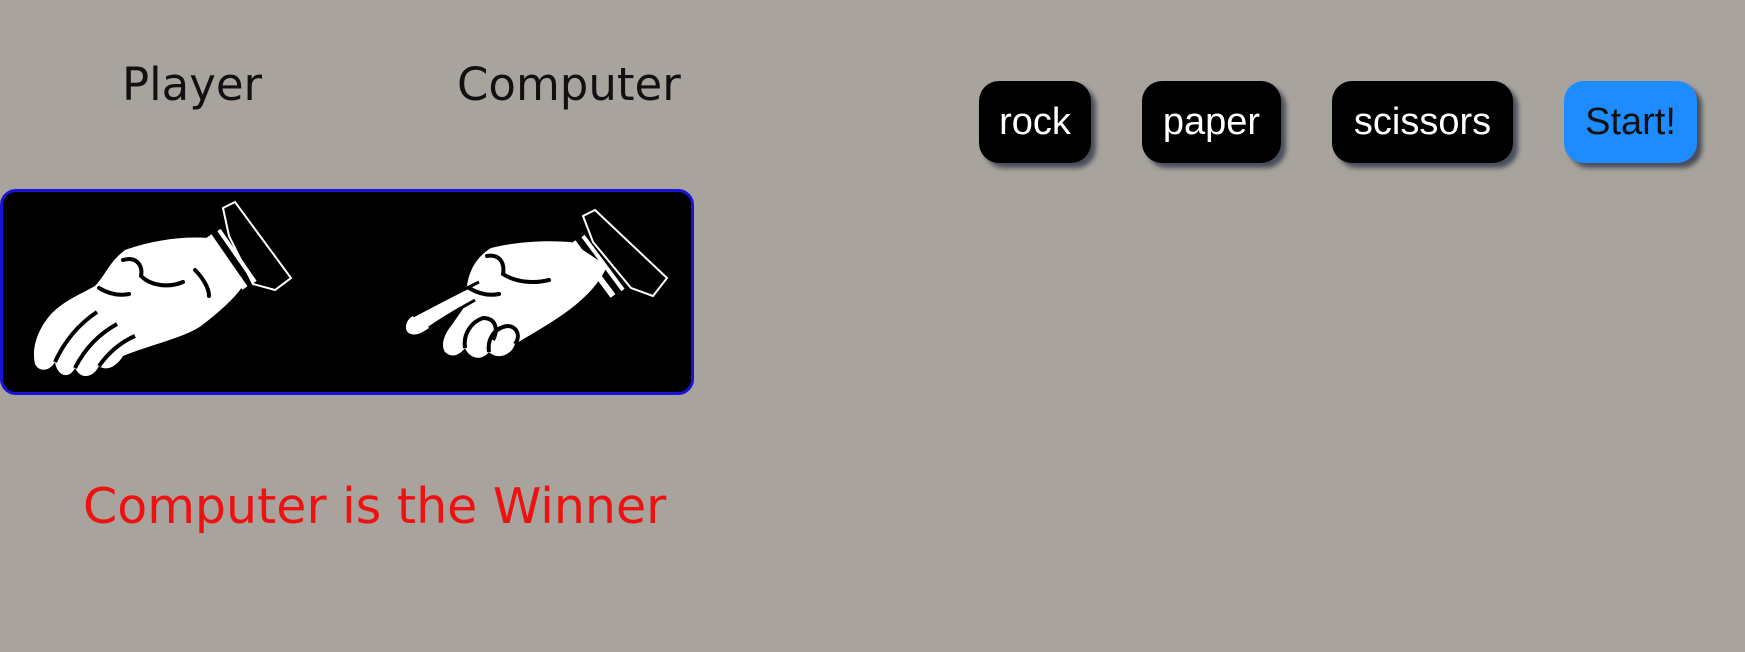 The width and height of the screenshot is (1745, 652). Describe the element at coordinates (375, 506) in the screenshot. I see `result-message: Computer is the Winner` at that location.